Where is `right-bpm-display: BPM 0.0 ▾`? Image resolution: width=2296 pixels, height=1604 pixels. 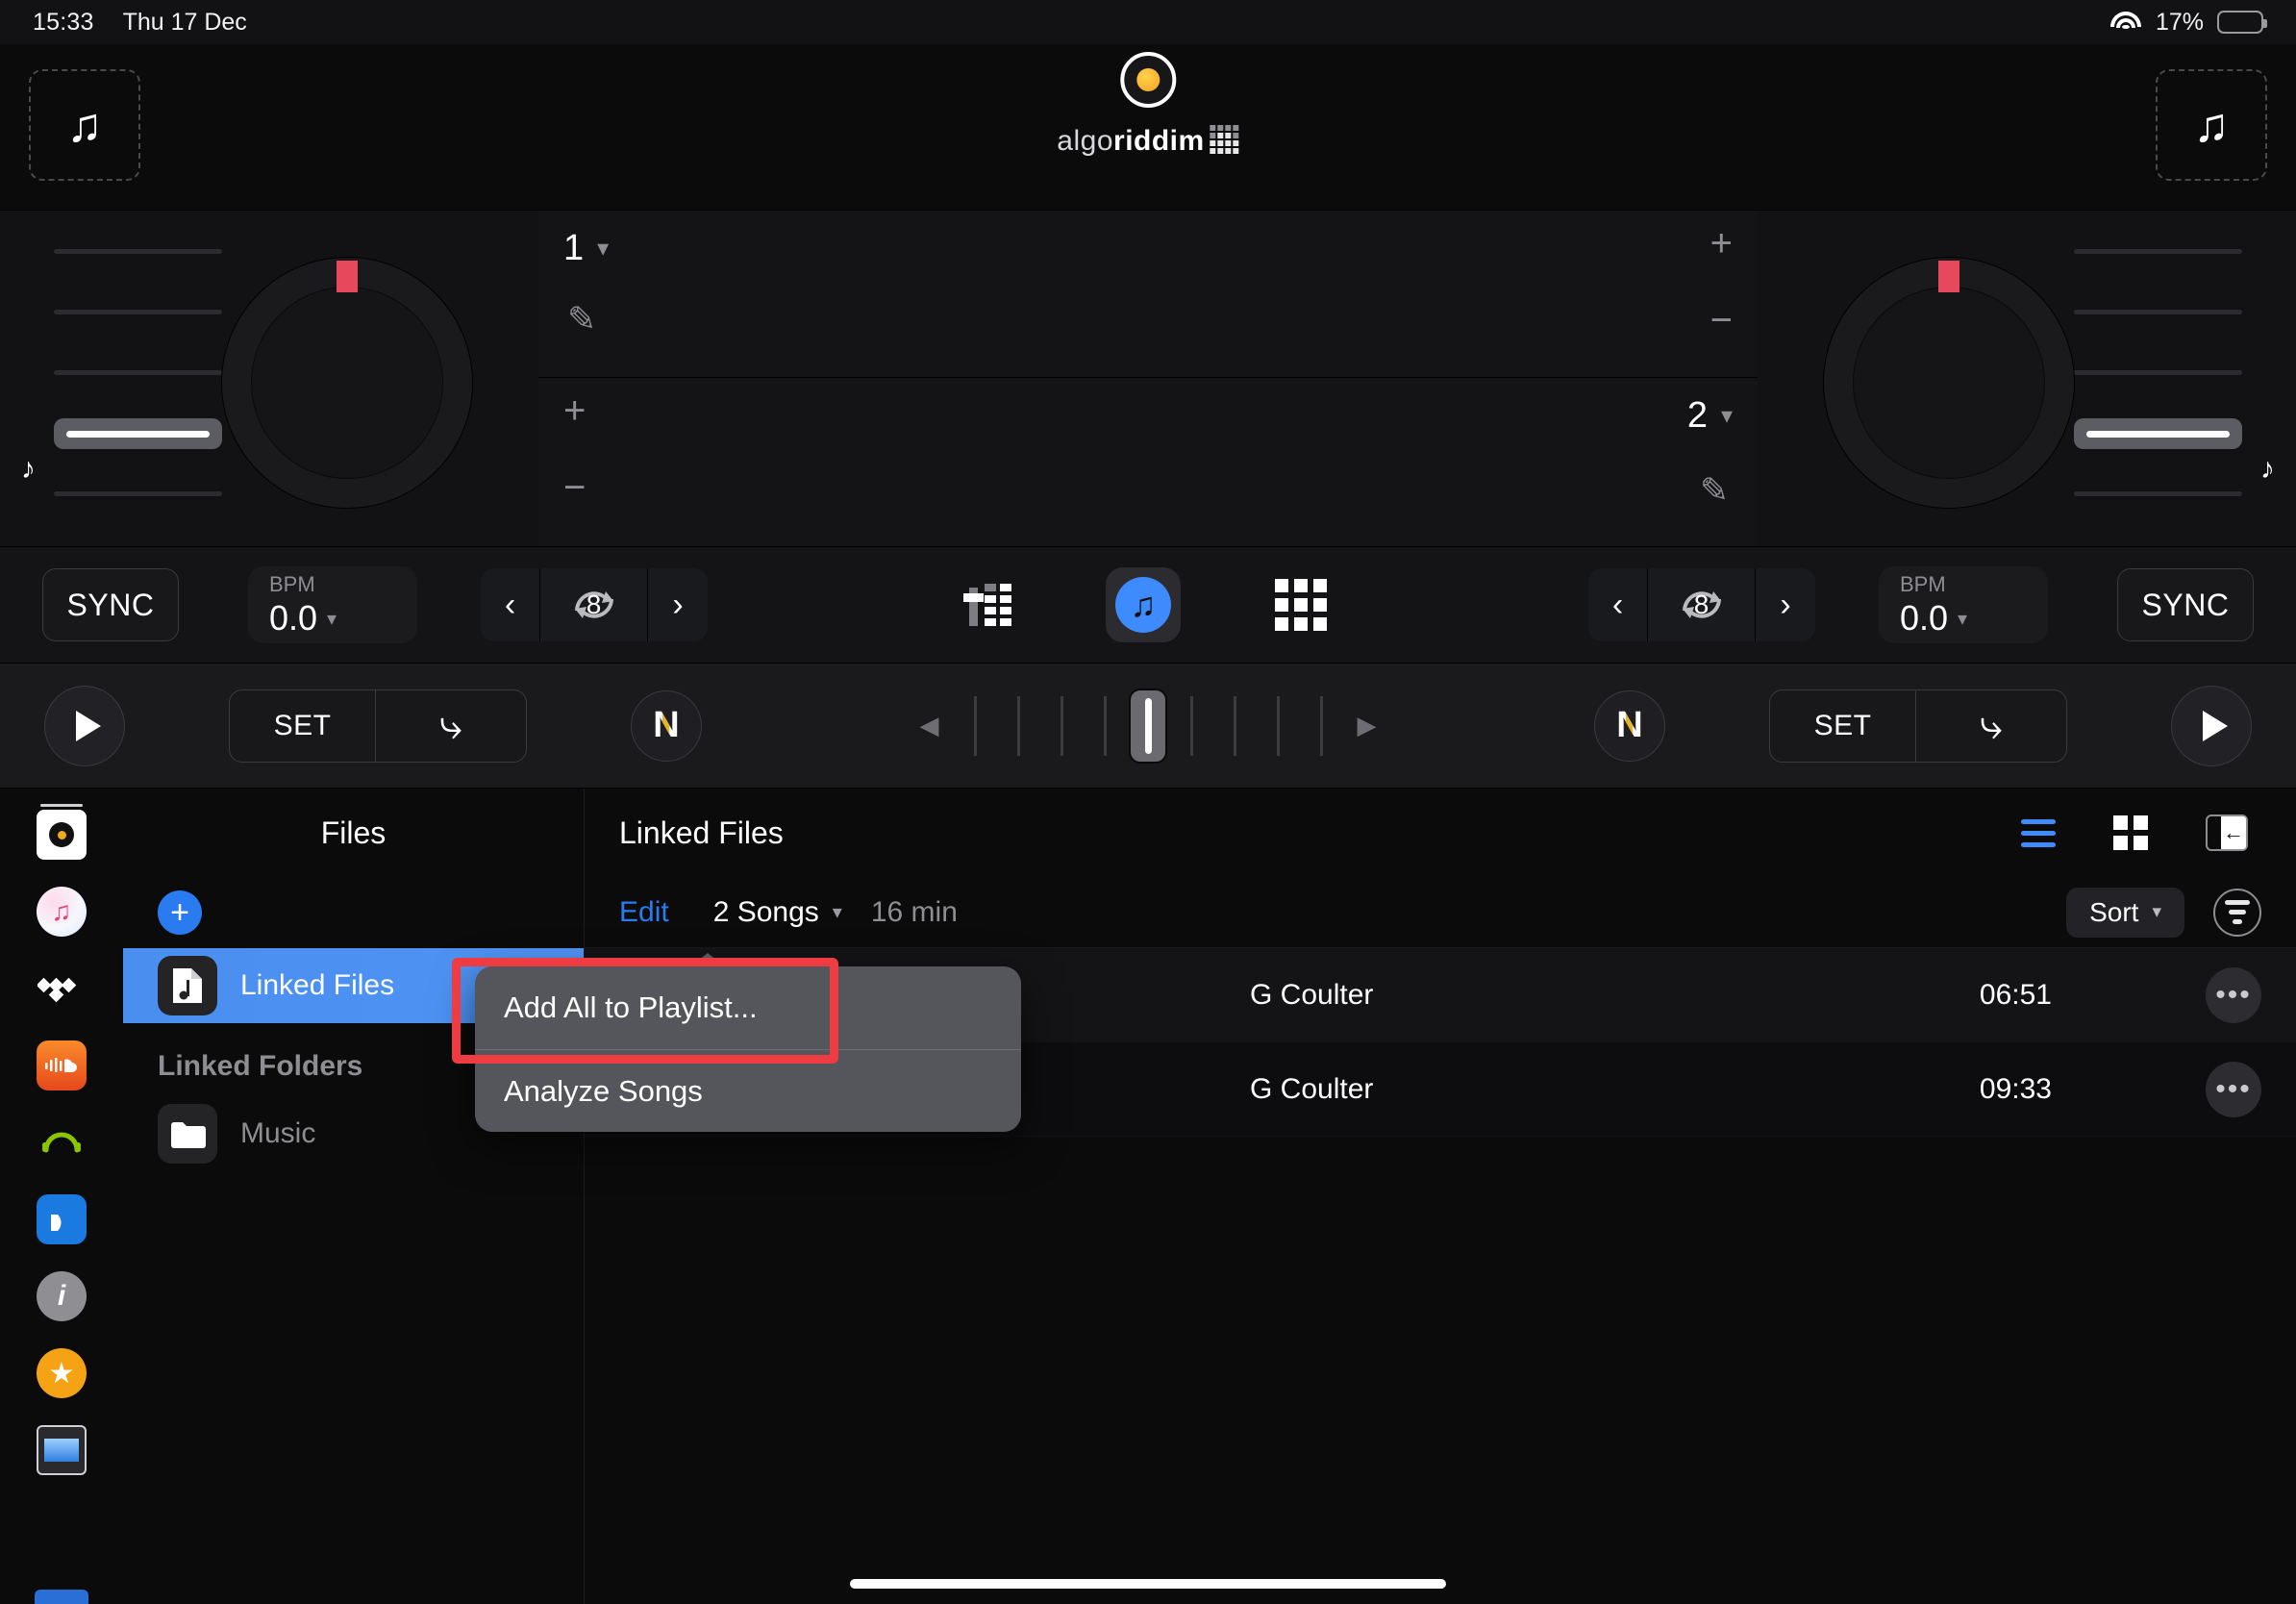
right-bpm-display: BPM 0.0 ▾ is located at coordinates (1963, 604).